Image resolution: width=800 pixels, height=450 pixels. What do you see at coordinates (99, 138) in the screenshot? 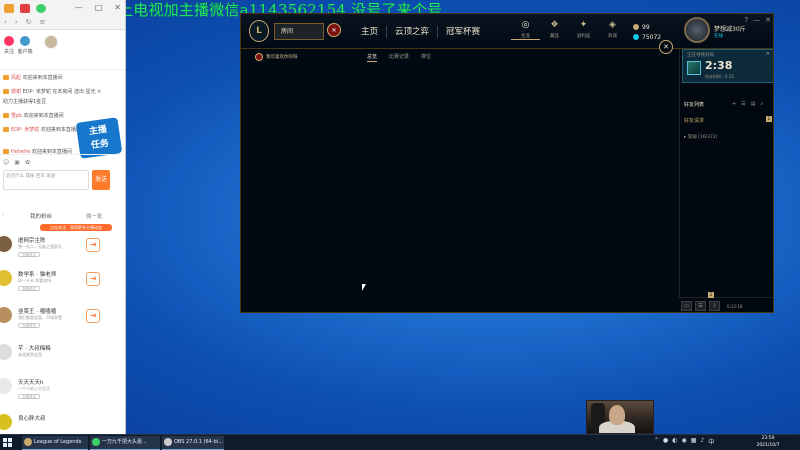
I see `streamer-task-banner: 主播 任务` at bounding box center [99, 138].